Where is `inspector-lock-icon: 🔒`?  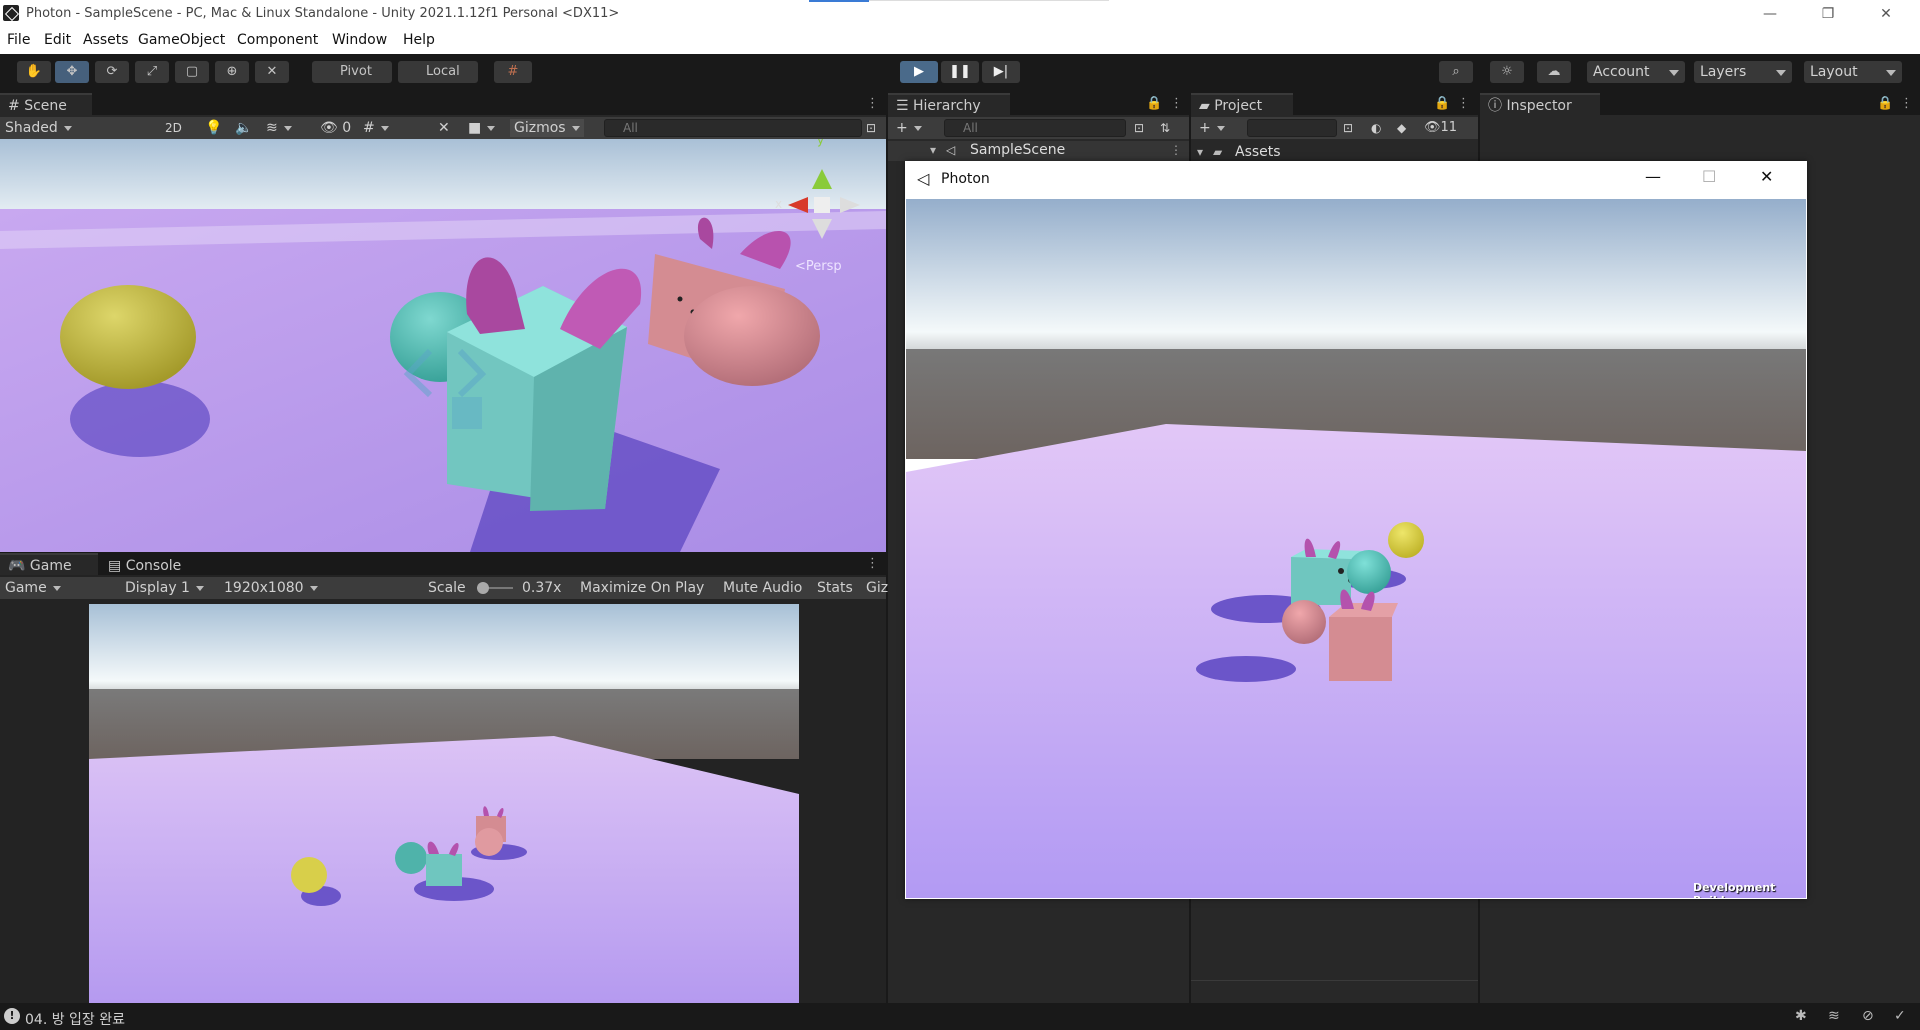
inspector-lock-icon: 🔒 is located at coordinates (1885, 103).